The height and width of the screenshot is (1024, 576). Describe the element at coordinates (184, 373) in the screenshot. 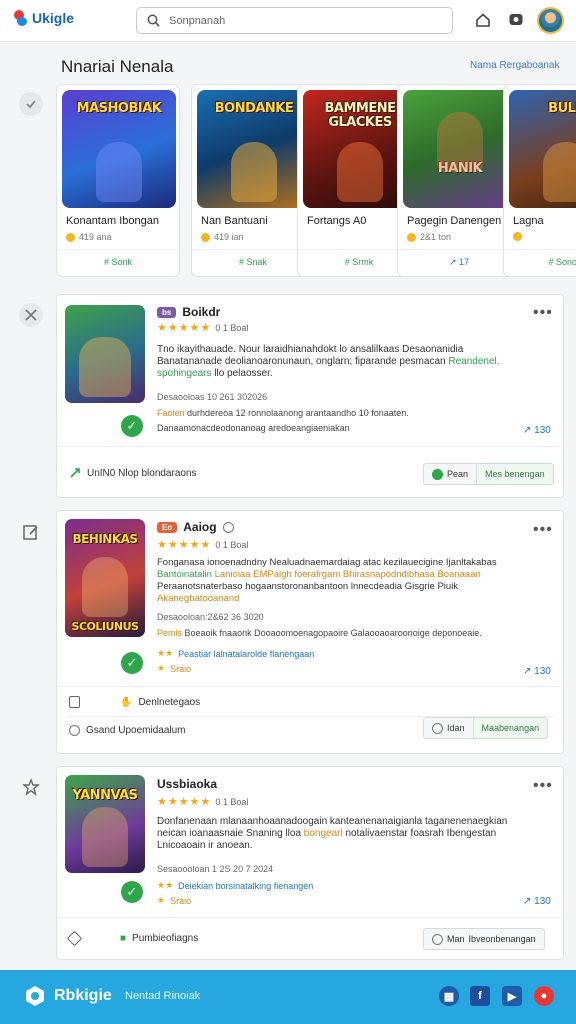

I see `description-highlight: spohingears` at that location.